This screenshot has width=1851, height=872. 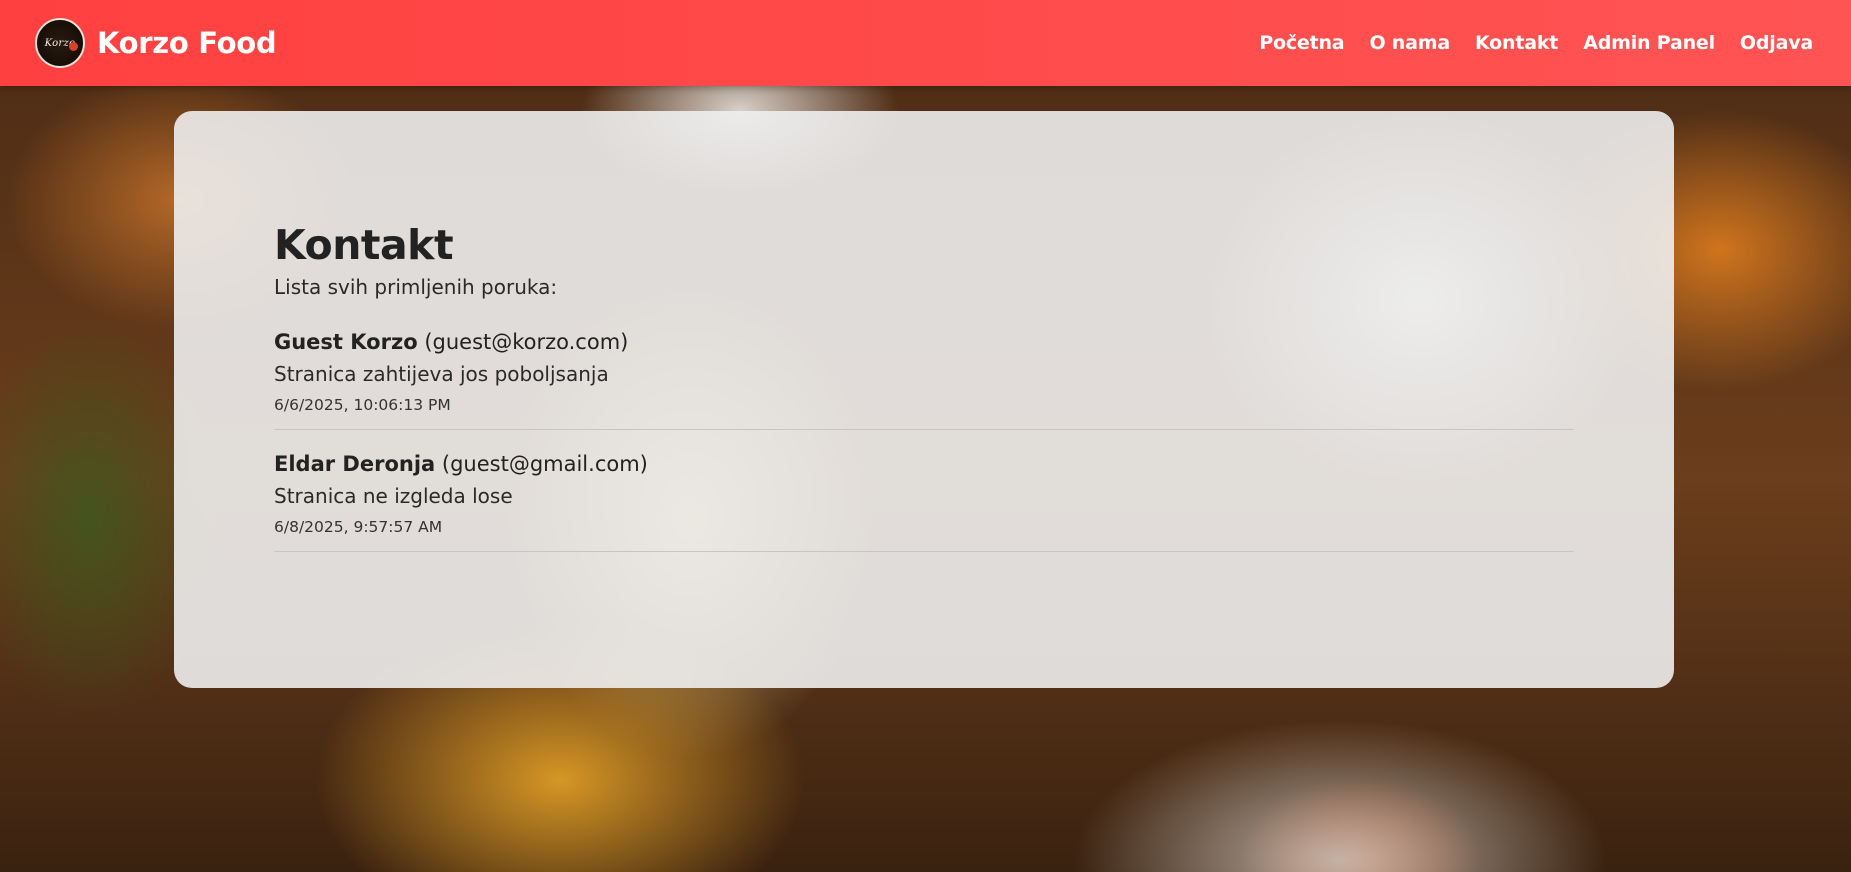 I want to click on page-subtitle: Lista svih primljenih poruka:, so click(x=416, y=287).